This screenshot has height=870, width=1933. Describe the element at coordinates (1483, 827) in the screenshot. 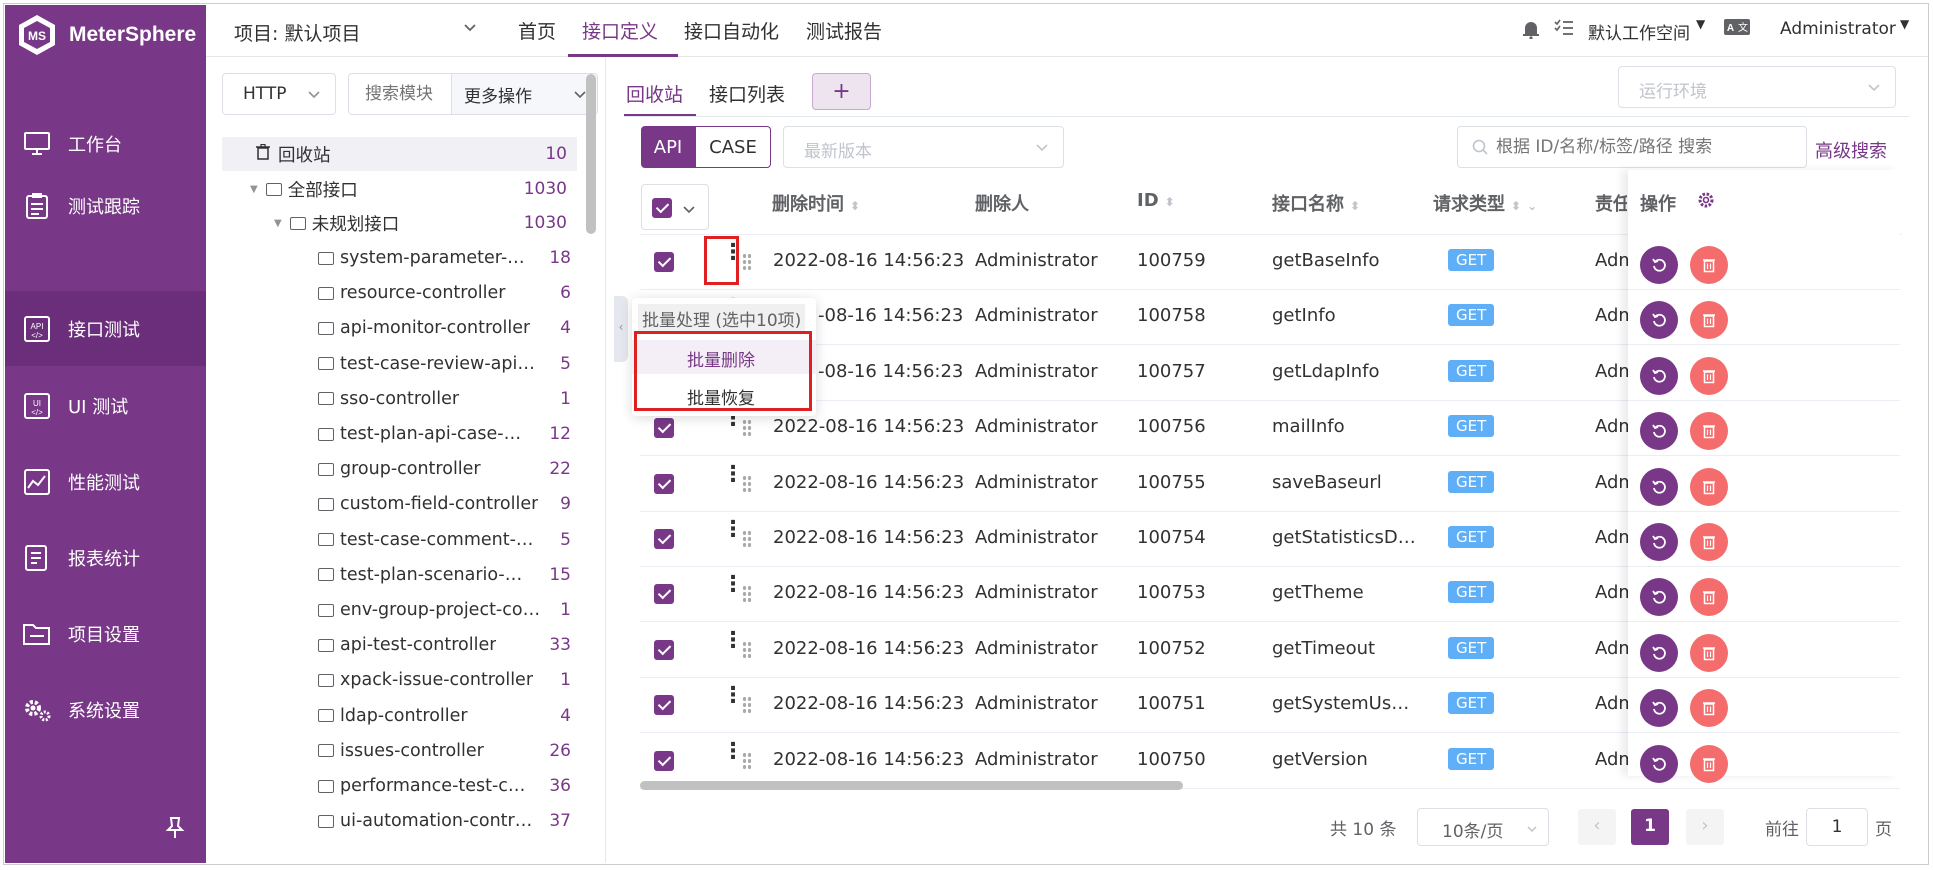

I see `page-size-select: 10条/页` at that location.